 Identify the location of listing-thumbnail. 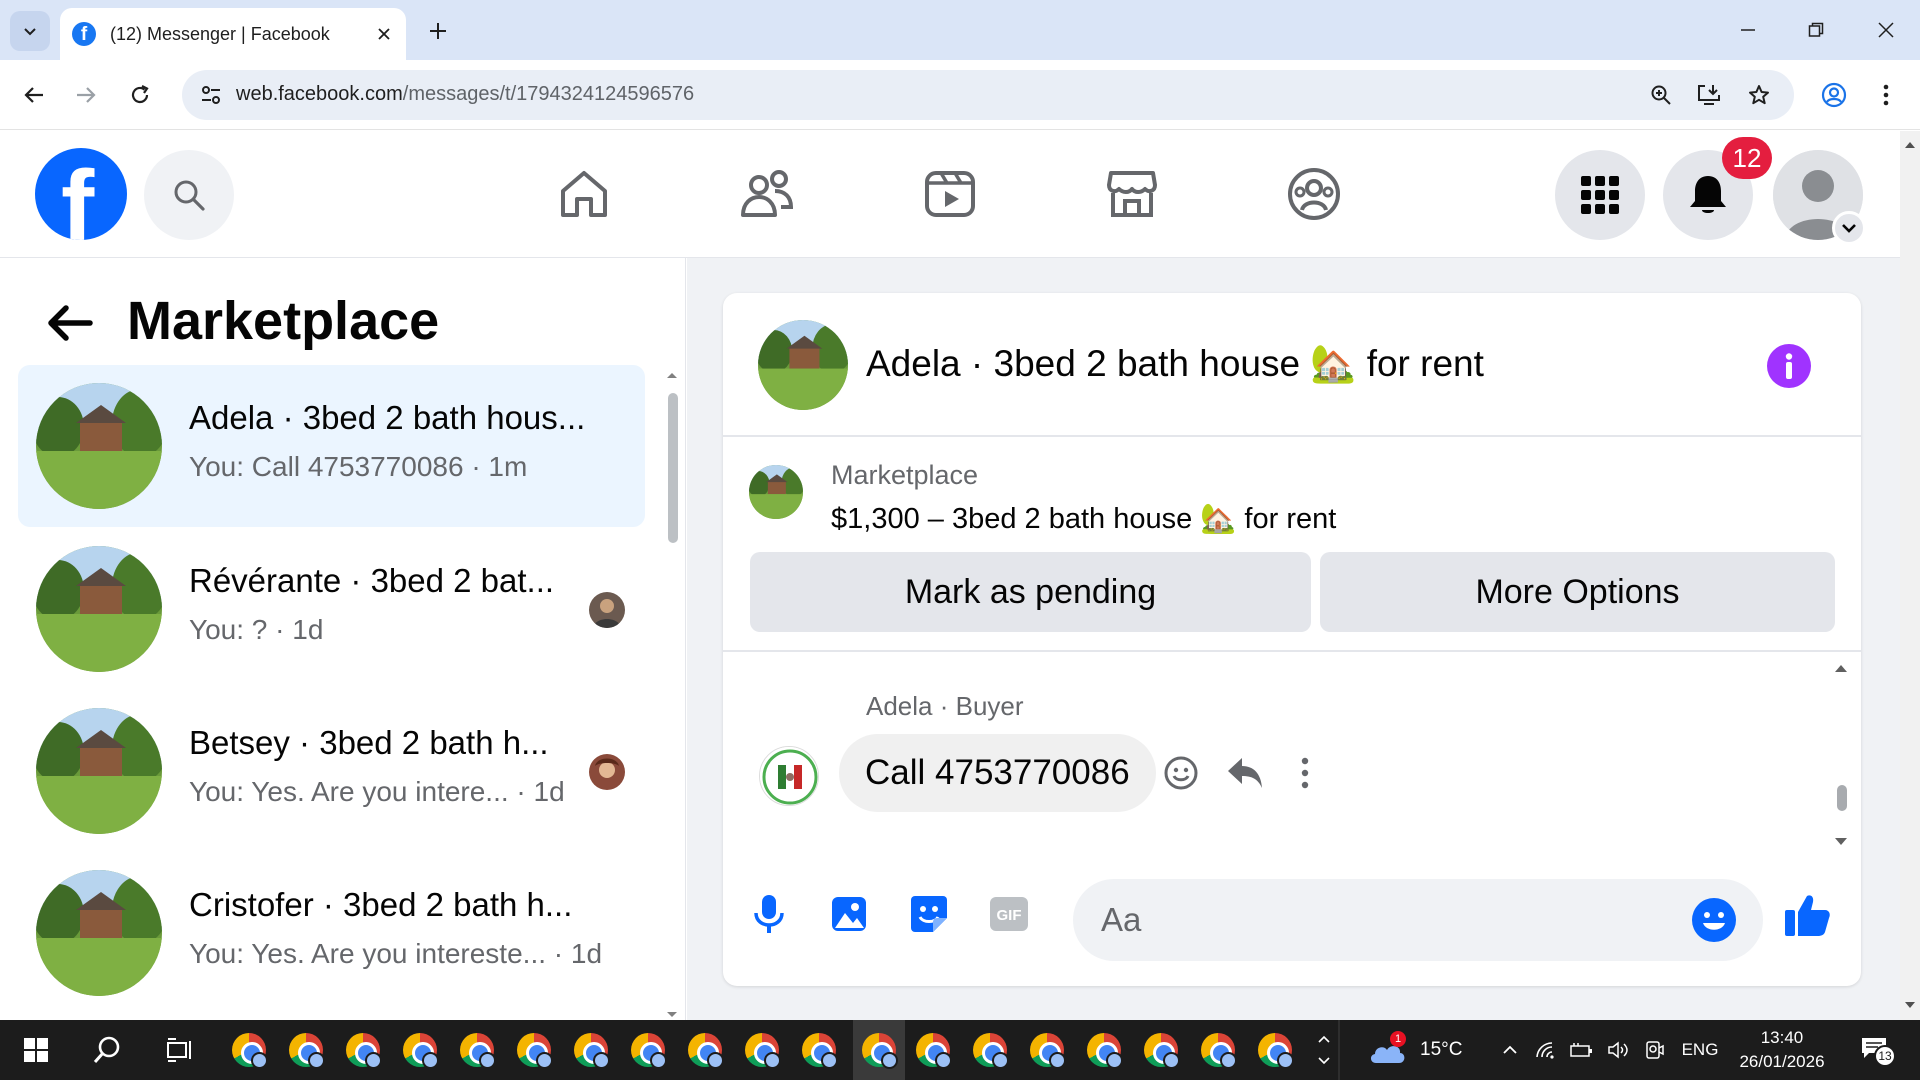
(776, 492).